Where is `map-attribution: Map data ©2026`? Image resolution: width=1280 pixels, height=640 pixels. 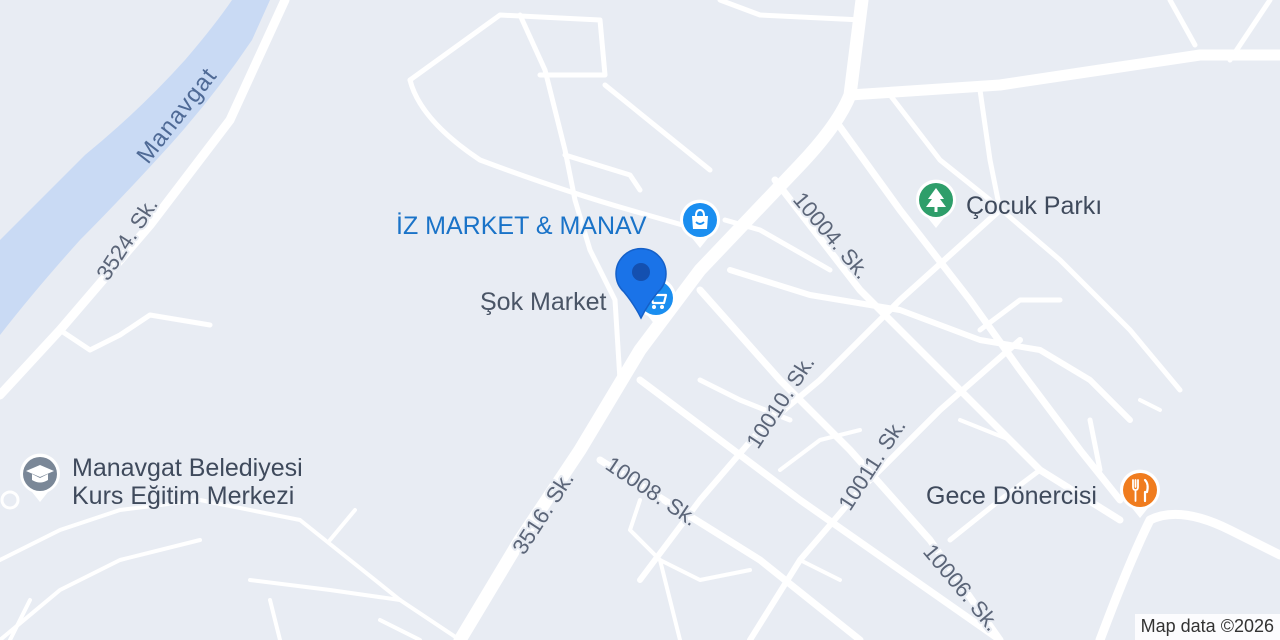
map-attribution: Map data ©2026 is located at coordinates (1207, 627).